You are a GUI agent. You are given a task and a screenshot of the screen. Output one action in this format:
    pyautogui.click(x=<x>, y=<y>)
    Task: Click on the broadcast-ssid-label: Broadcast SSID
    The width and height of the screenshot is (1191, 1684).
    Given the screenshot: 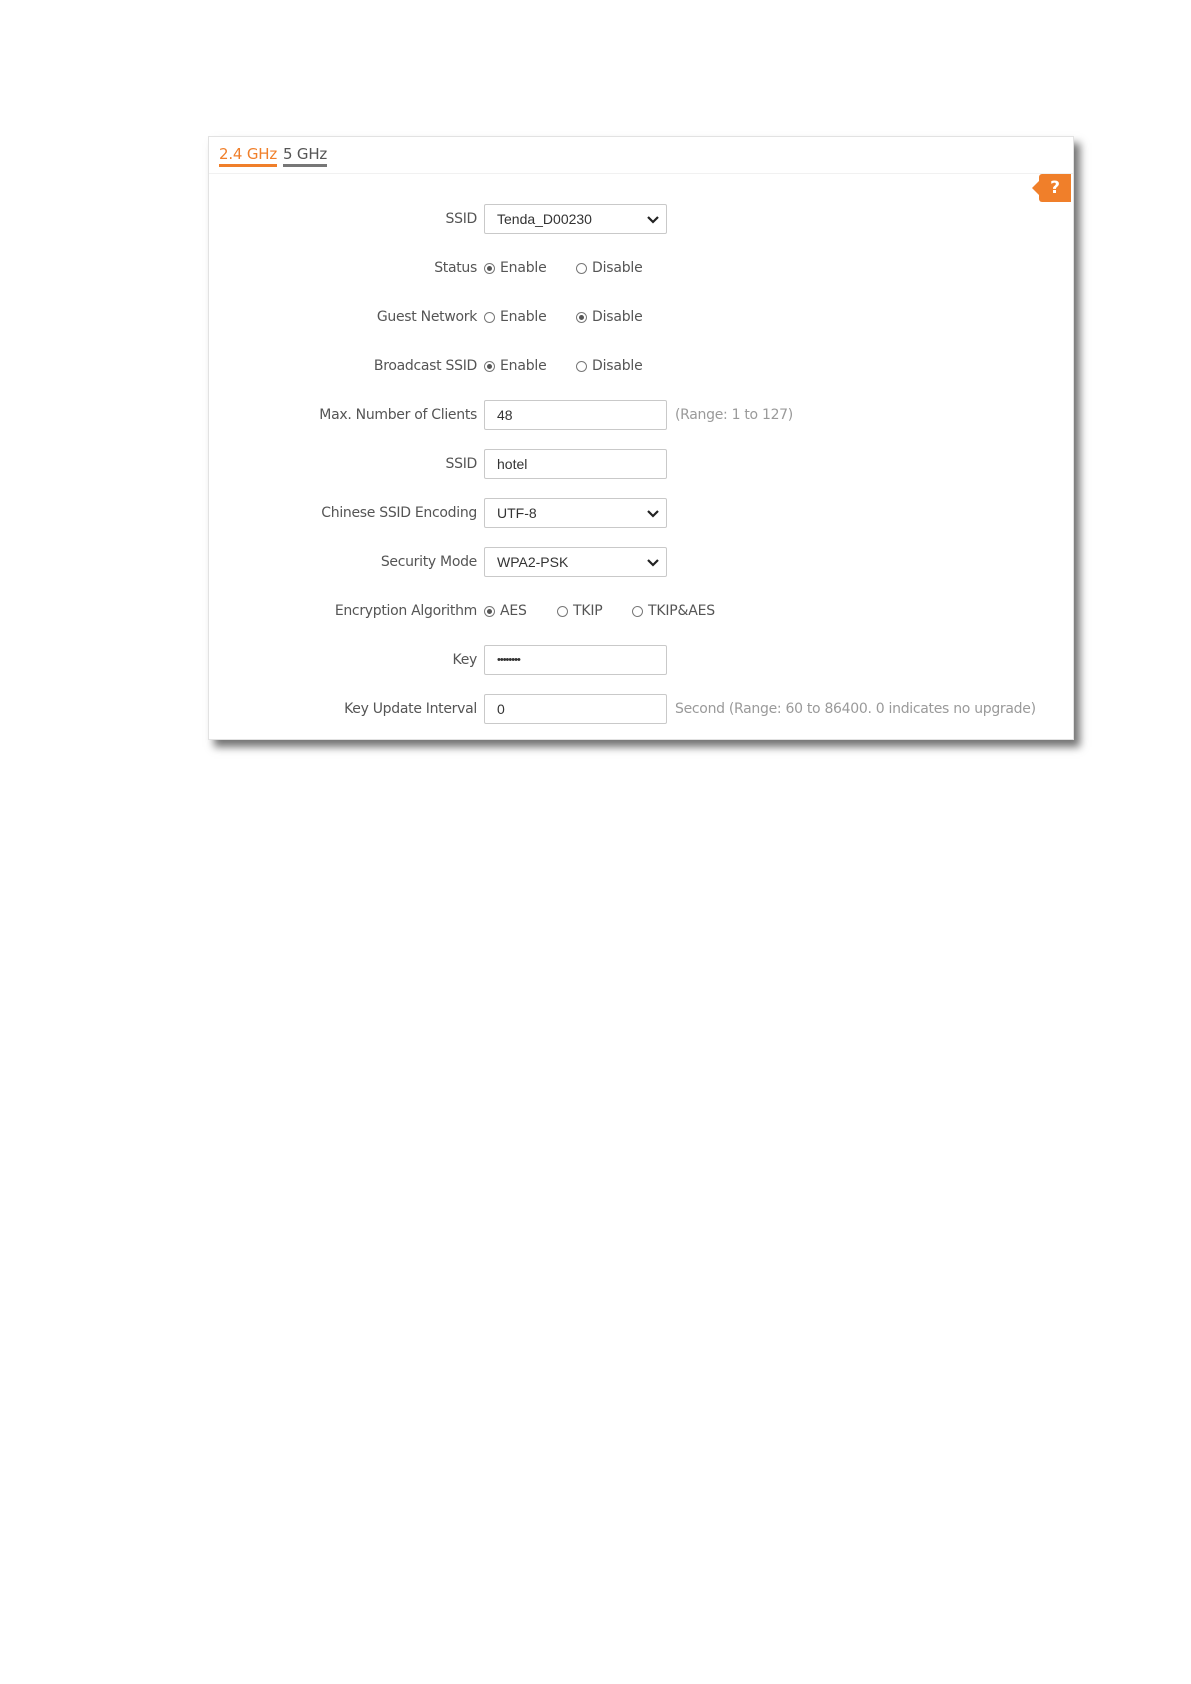 What is the action you would take?
    pyautogui.click(x=425, y=366)
    